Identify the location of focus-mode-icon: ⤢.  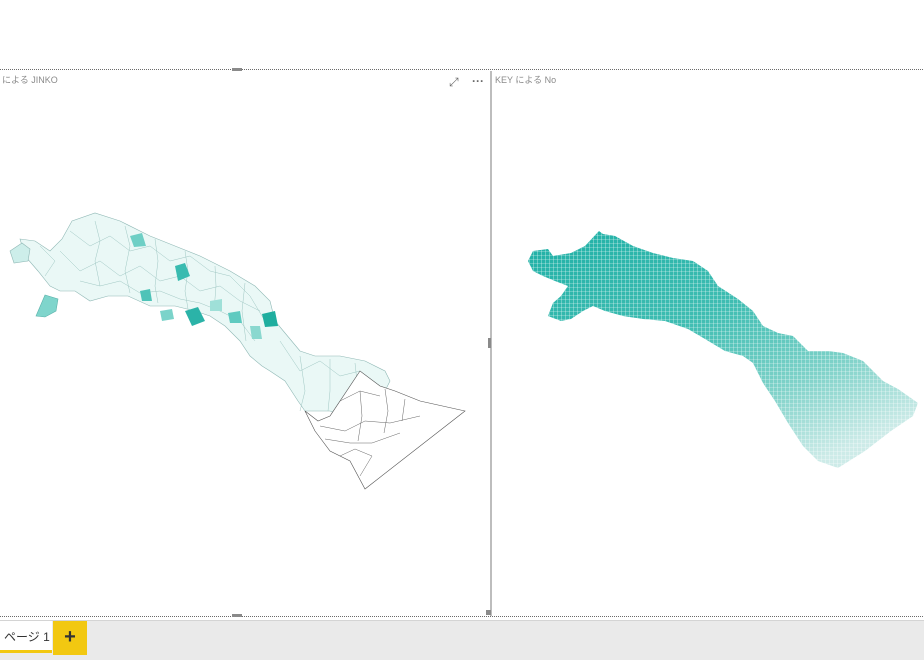
(454, 82).